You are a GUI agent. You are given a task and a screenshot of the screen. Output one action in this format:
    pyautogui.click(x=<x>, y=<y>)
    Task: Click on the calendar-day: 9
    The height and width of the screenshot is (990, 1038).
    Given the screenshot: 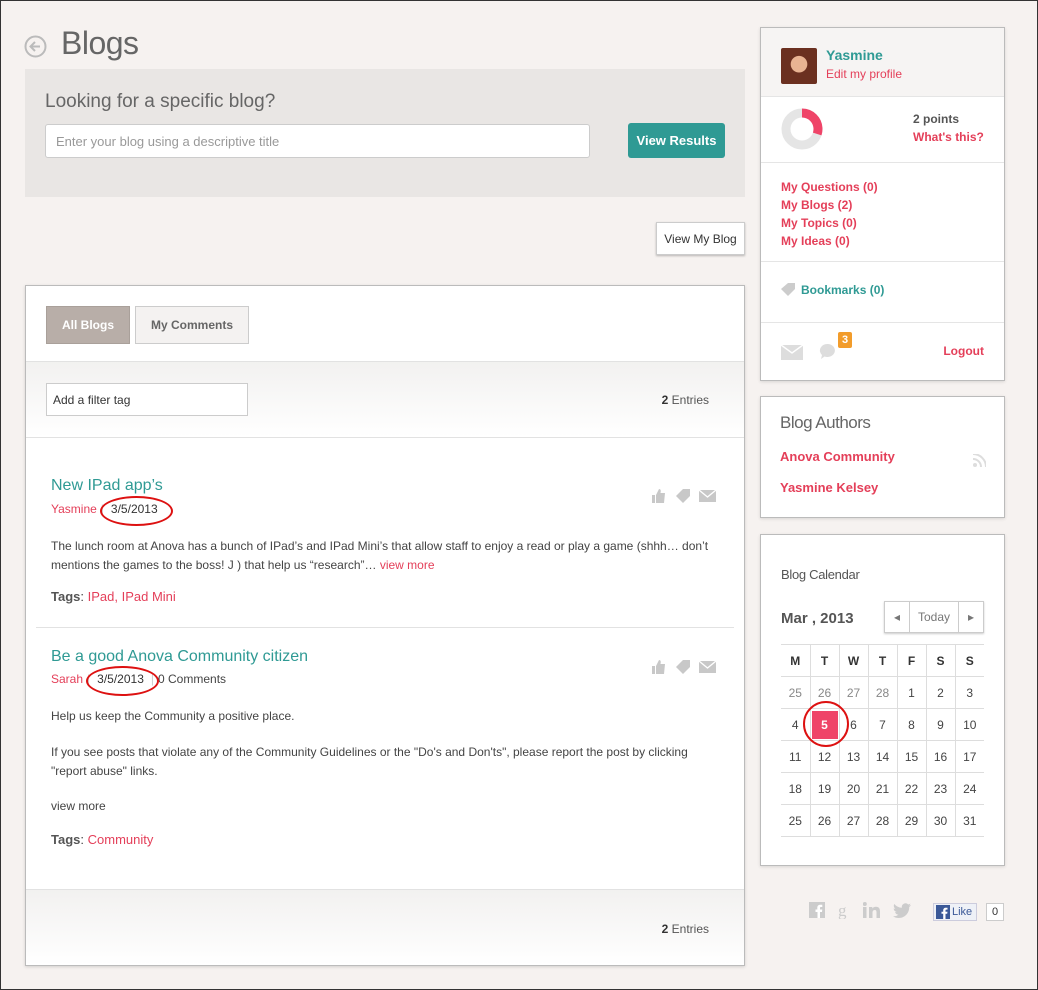 What is the action you would take?
    pyautogui.click(x=940, y=724)
    